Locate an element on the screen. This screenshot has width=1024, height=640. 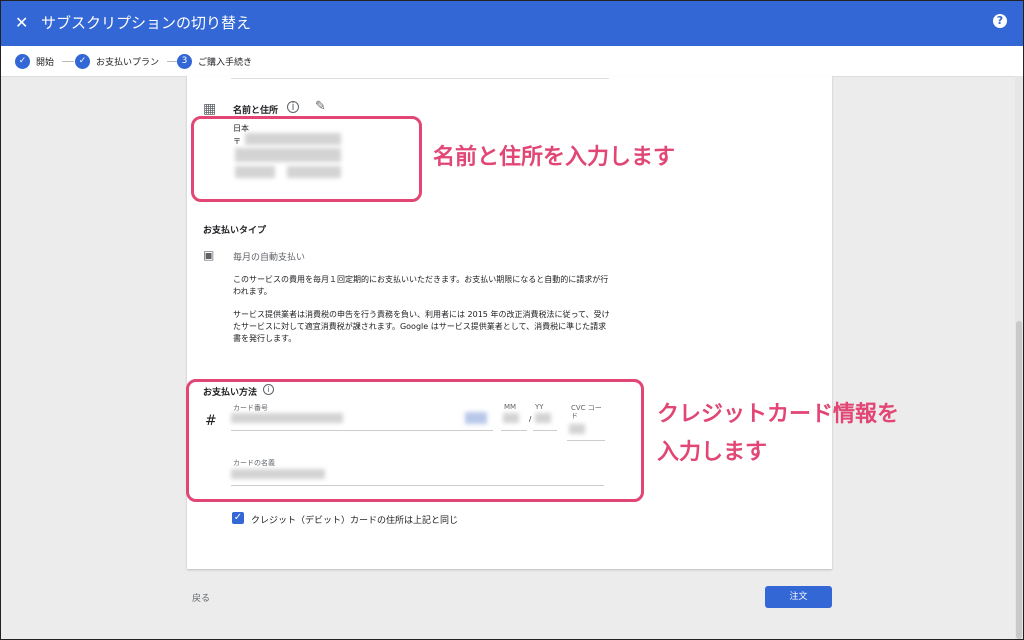
name-address-label: 名前と住所 is located at coordinates (256, 111).